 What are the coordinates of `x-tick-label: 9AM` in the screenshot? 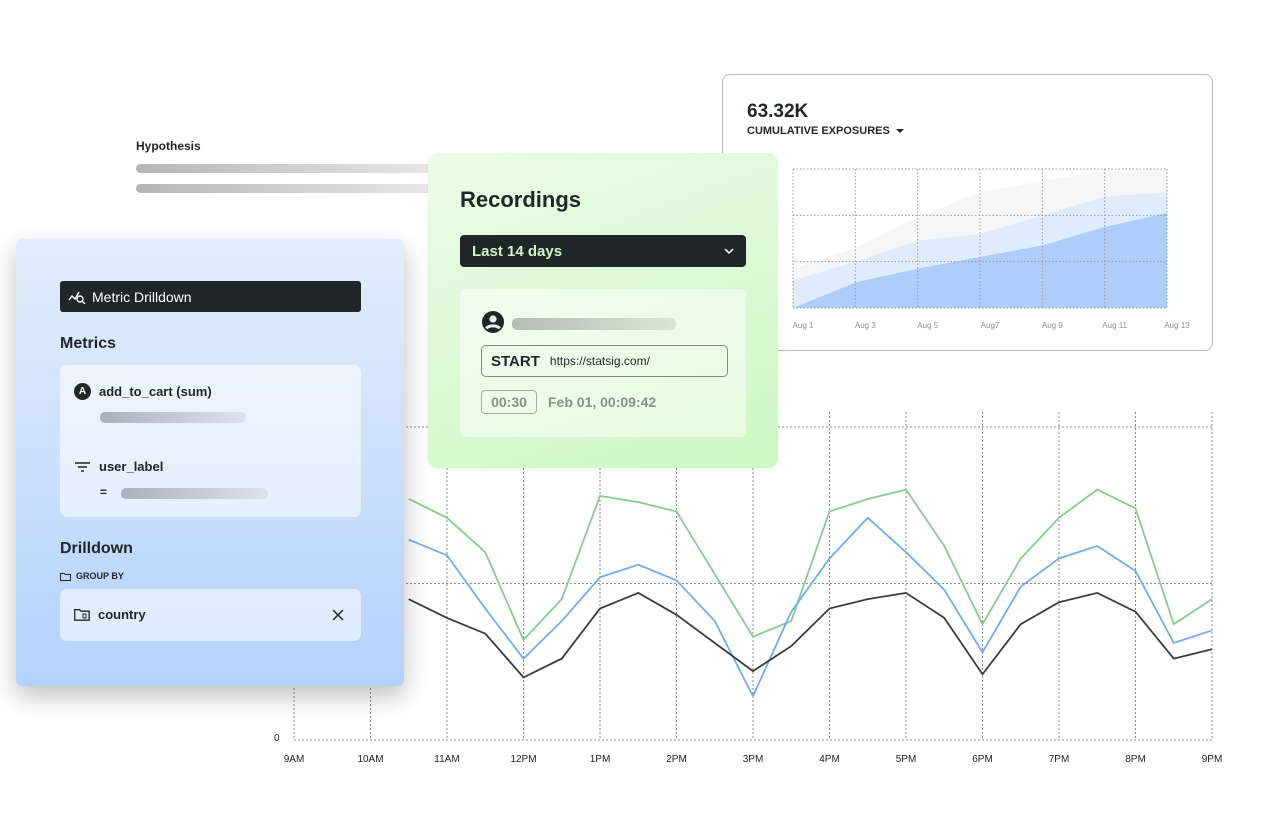 It's located at (294, 759).